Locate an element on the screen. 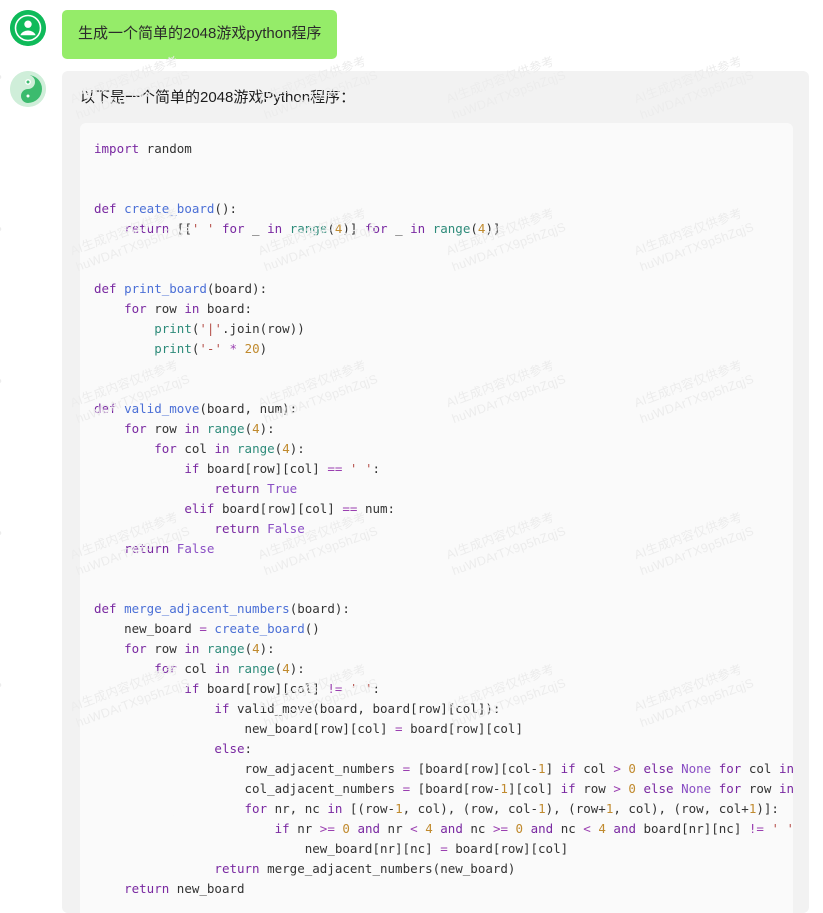 This screenshot has width=823, height=913. code-token: import is located at coordinates (117, 148).